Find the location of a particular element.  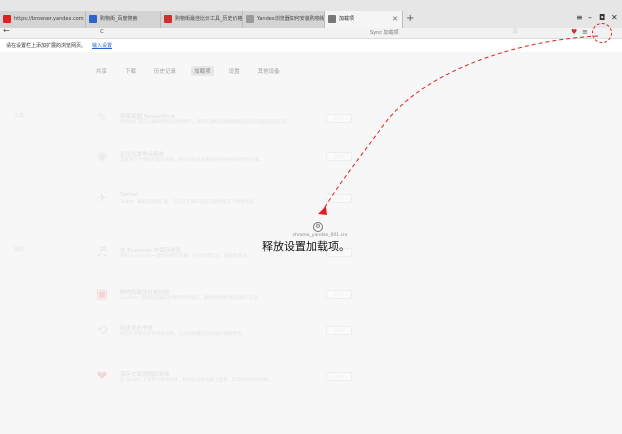

url-field: c Sync 加载项 ☆ is located at coordinates (311, 32).